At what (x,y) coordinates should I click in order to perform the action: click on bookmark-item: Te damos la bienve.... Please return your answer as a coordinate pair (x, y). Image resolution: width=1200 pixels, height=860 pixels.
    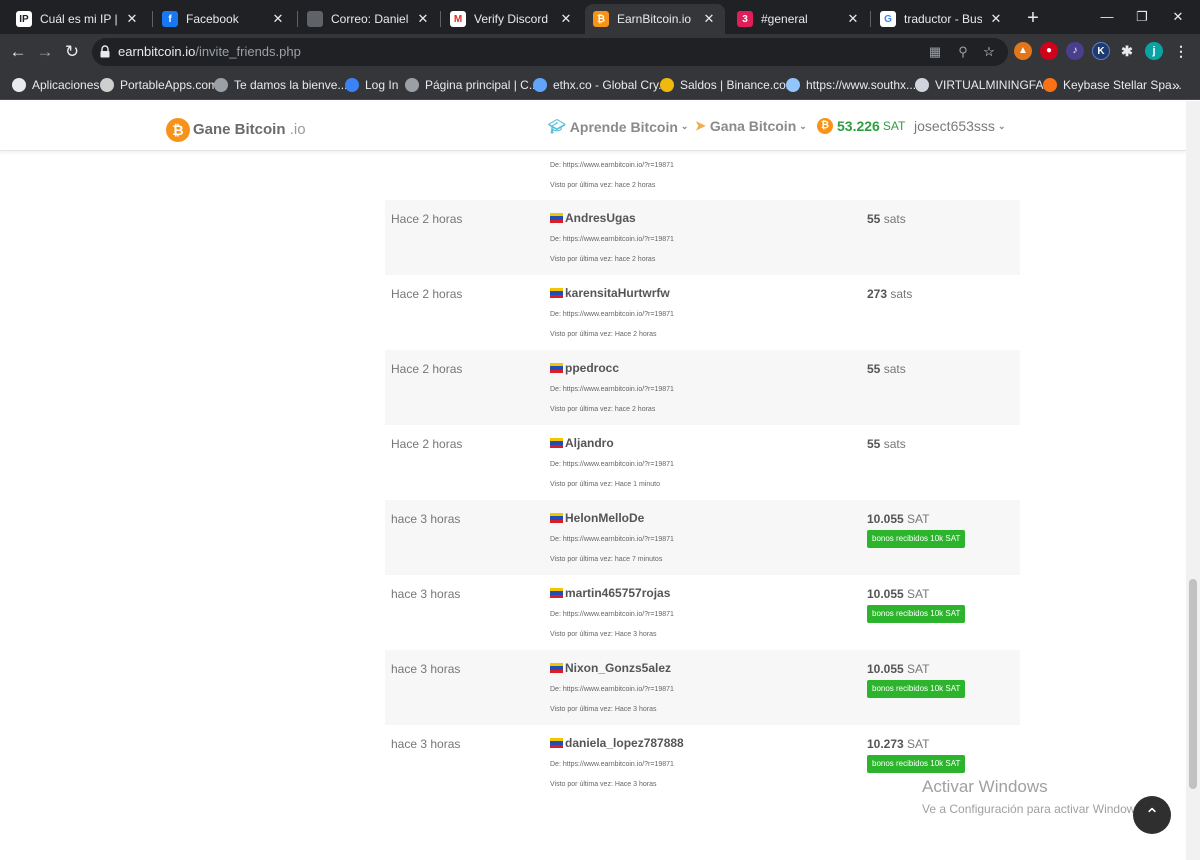
    Looking at the image, I should click on (280, 85).